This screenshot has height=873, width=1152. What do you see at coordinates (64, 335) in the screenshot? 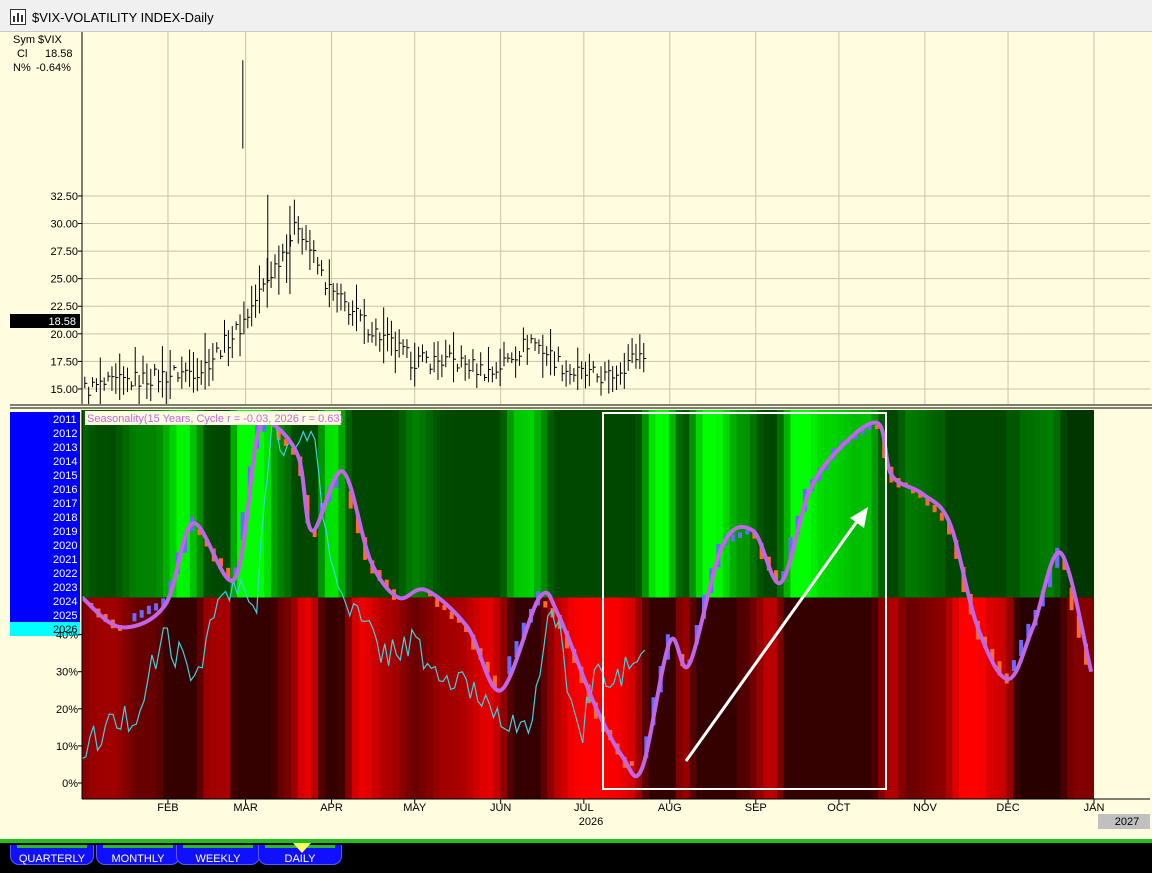
I see `price-y-tick-label-2: 20.00` at bounding box center [64, 335].